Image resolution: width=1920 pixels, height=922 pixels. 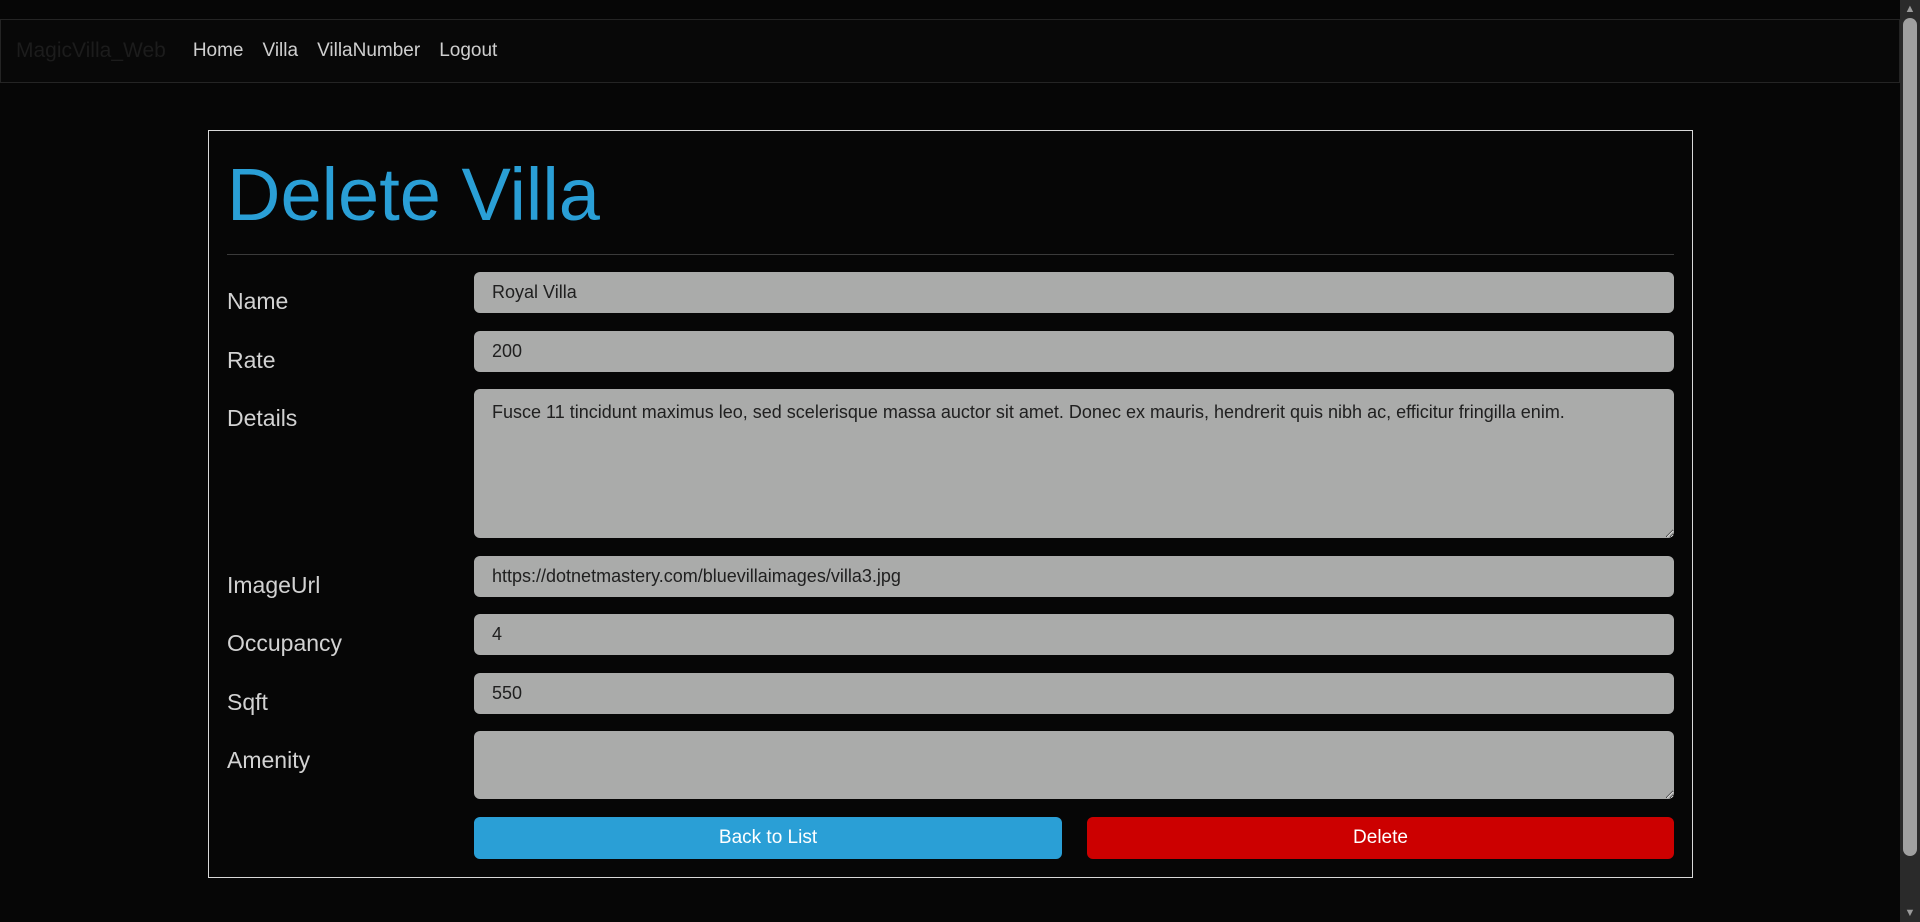 What do you see at coordinates (91, 51) in the screenshot?
I see `brand-link: MagicVilla_Web` at bounding box center [91, 51].